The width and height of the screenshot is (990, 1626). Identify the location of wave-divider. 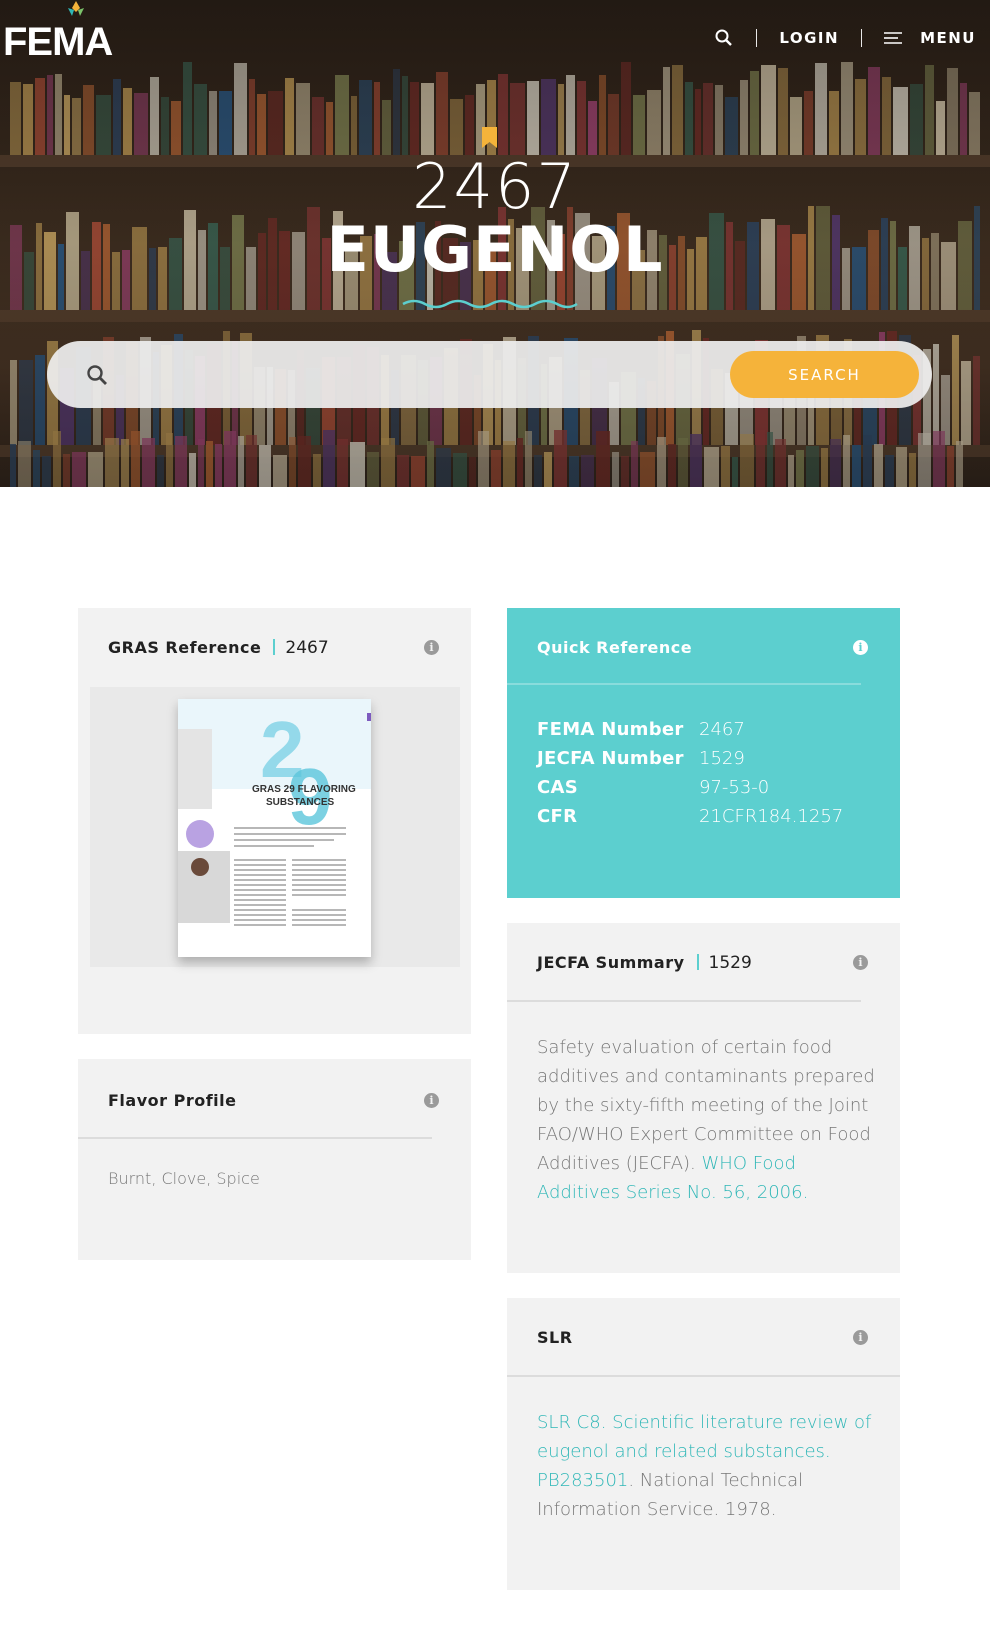
(490, 304).